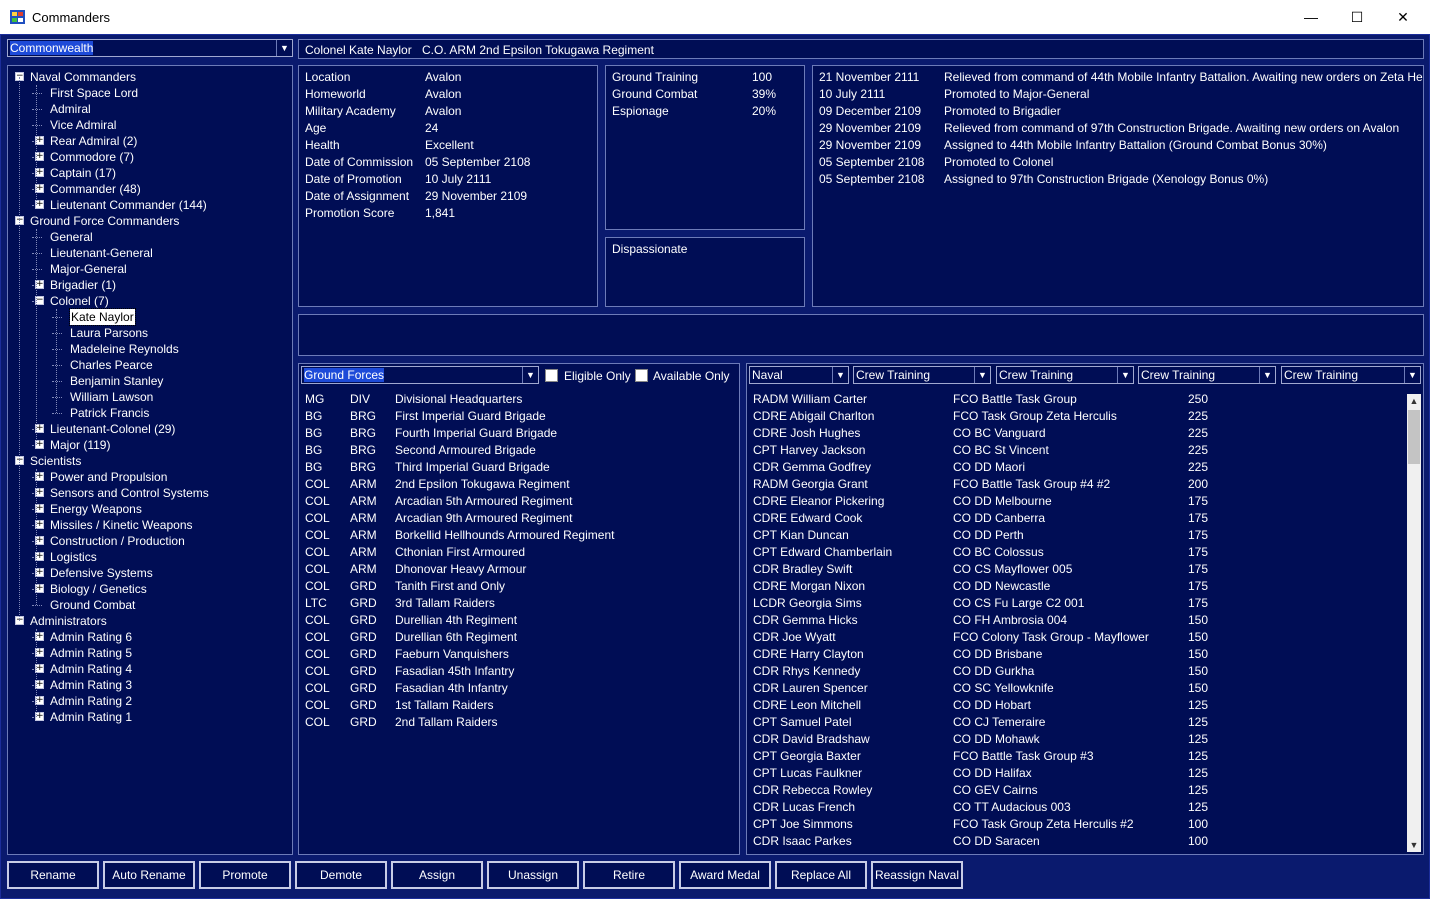 Image resolution: width=1430 pixels, height=899 pixels. What do you see at coordinates (91, 685) in the screenshot?
I see `tree-node: Admin Rating 3` at bounding box center [91, 685].